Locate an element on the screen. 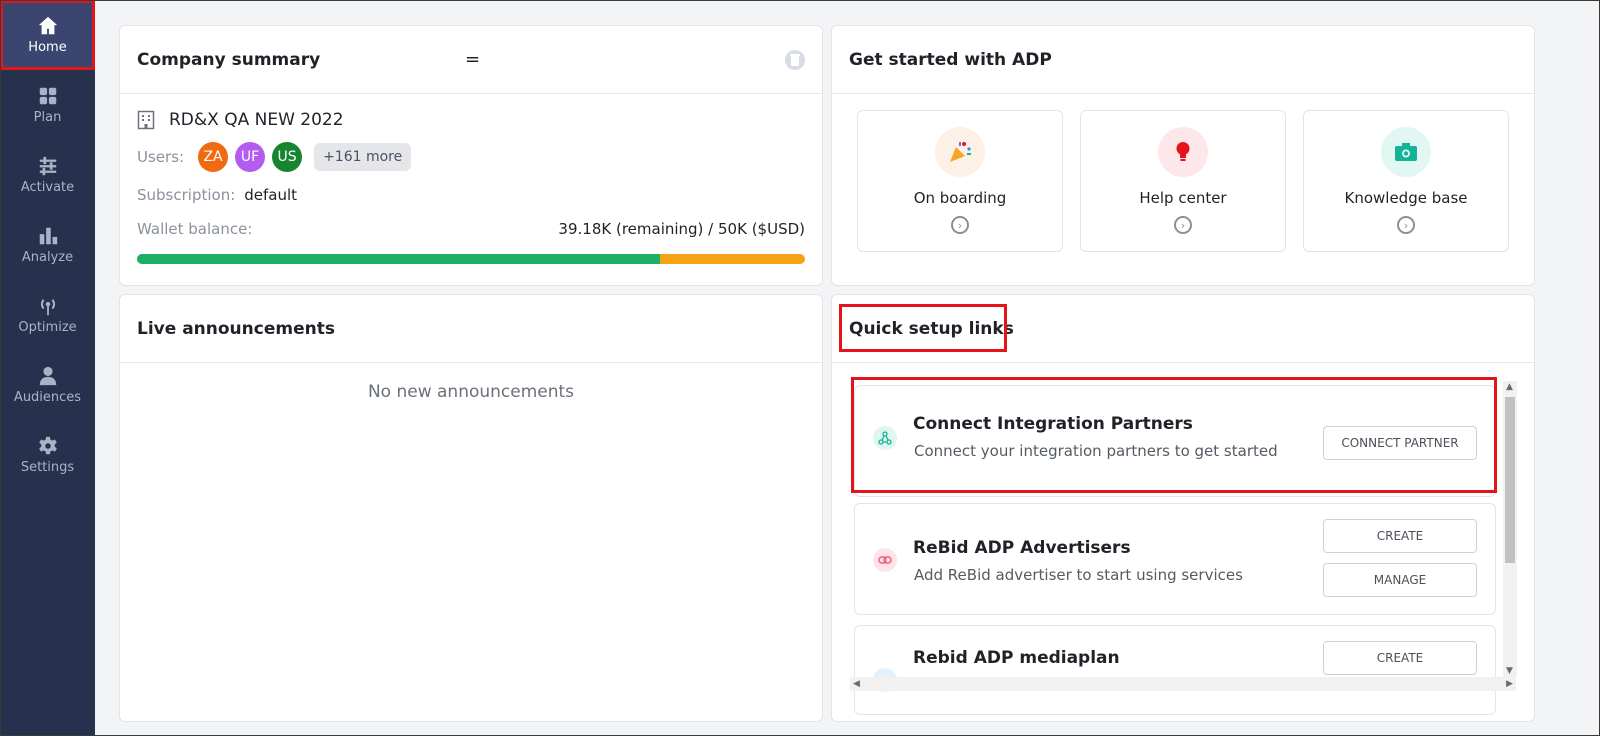 The width and height of the screenshot is (1600, 736). list-item: Rebid ADP mediaplan CREATE is located at coordinates (1175, 670).